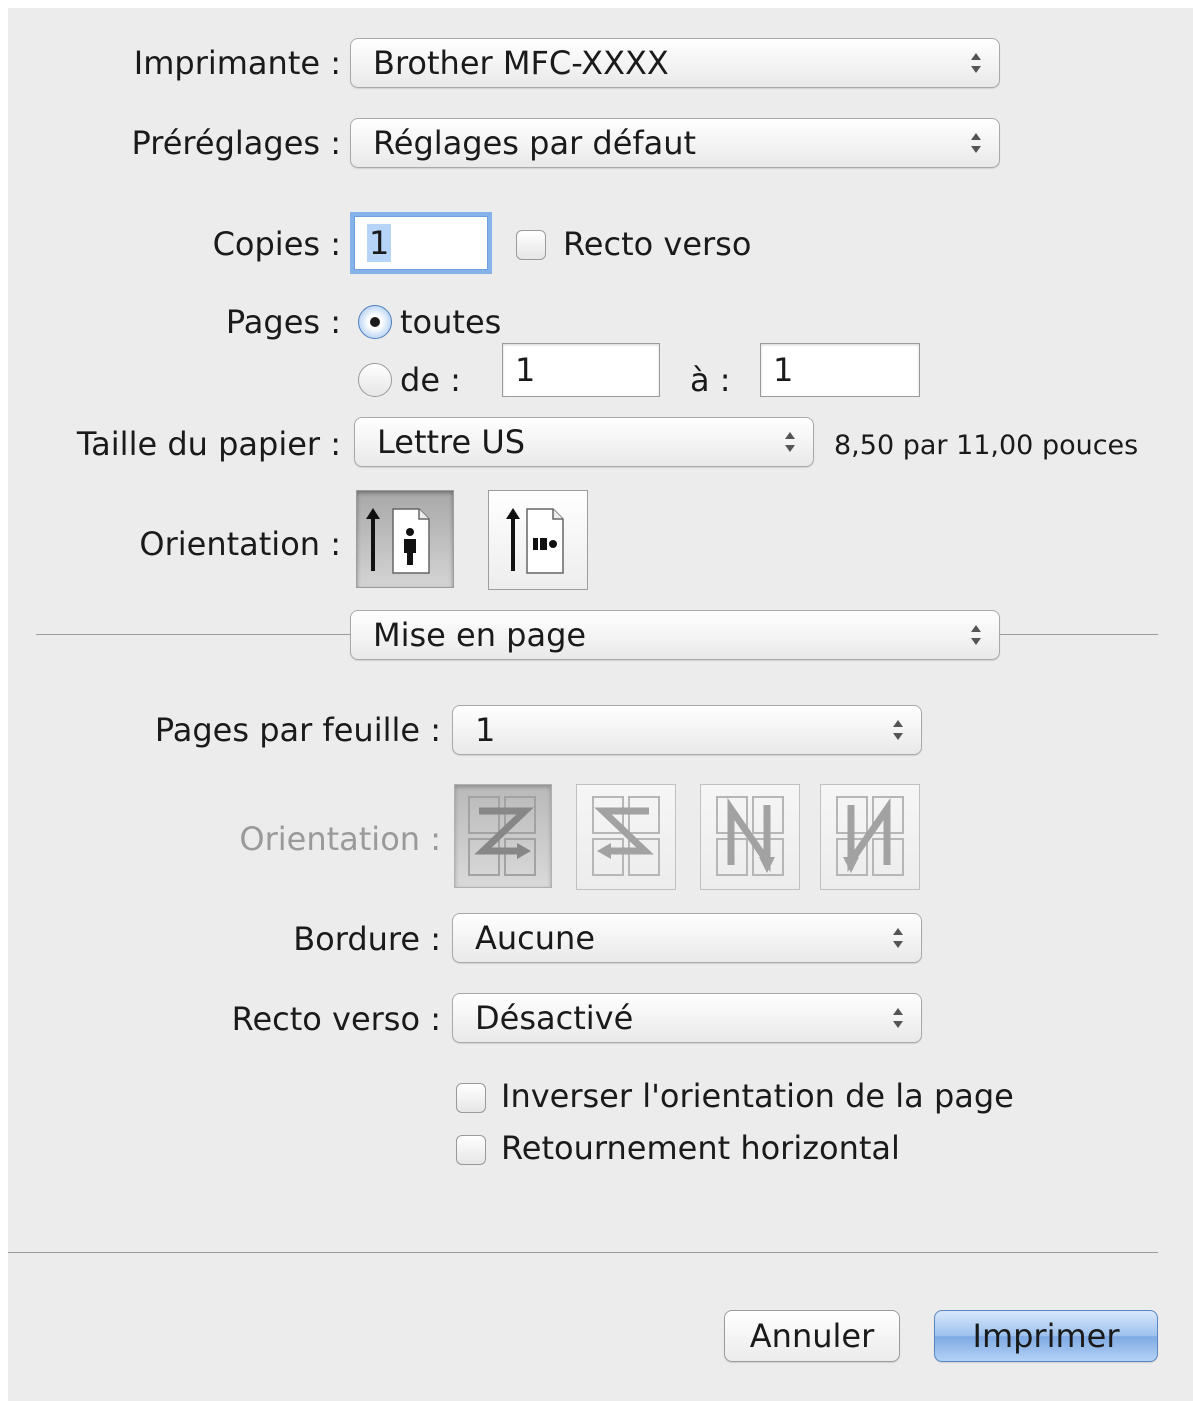  Describe the element at coordinates (485, 730) in the screenshot. I see `pages-per-sheet-value: 1` at that location.